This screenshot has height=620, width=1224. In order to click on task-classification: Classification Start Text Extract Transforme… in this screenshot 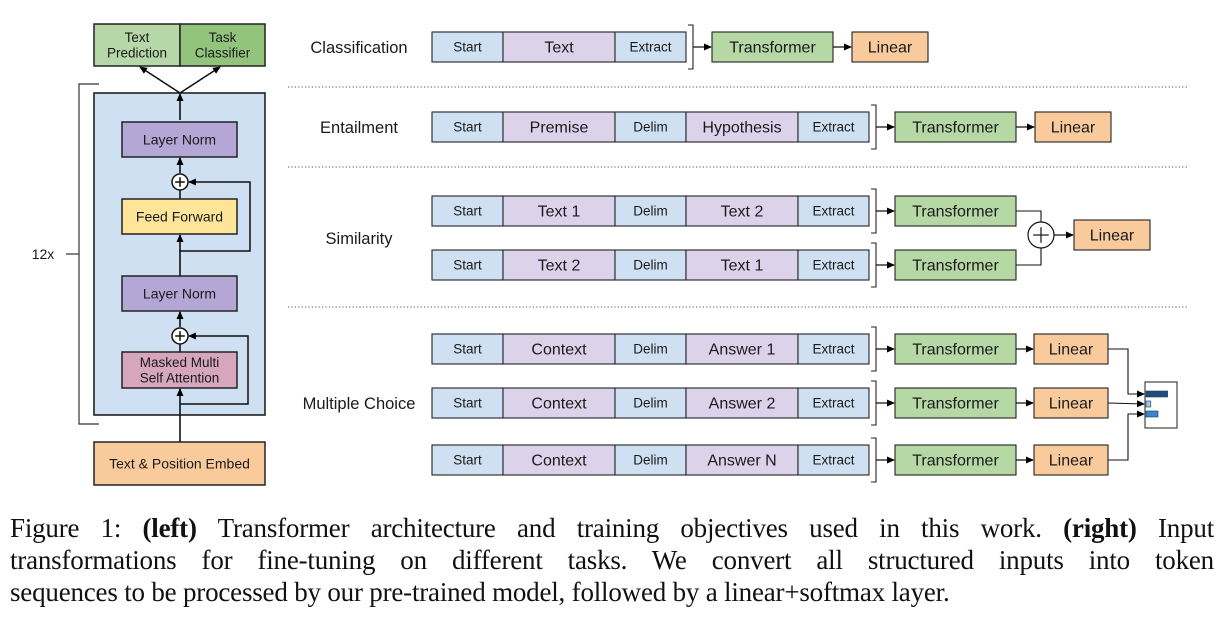, I will do `click(619, 47)`.